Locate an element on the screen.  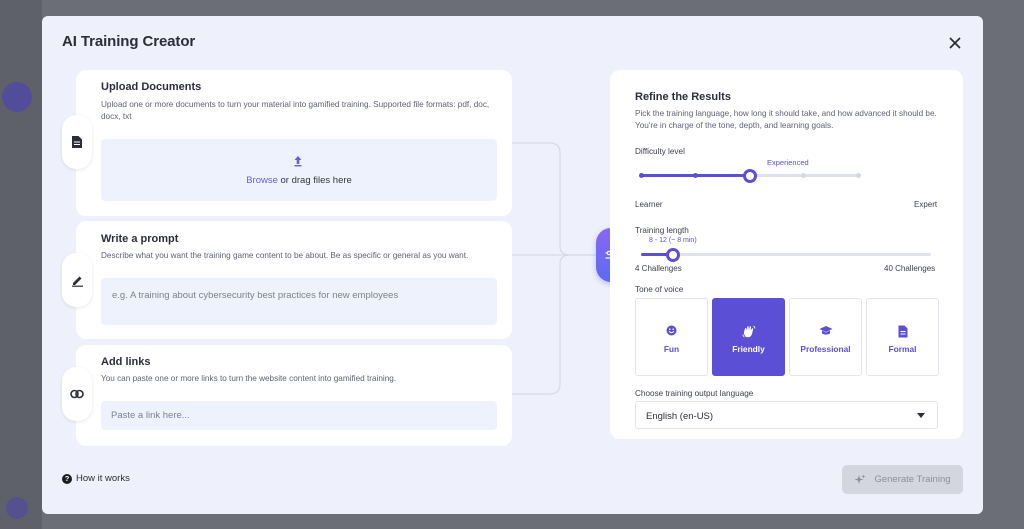
tone-label-formal: Formal is located at coordinates (902, 349).